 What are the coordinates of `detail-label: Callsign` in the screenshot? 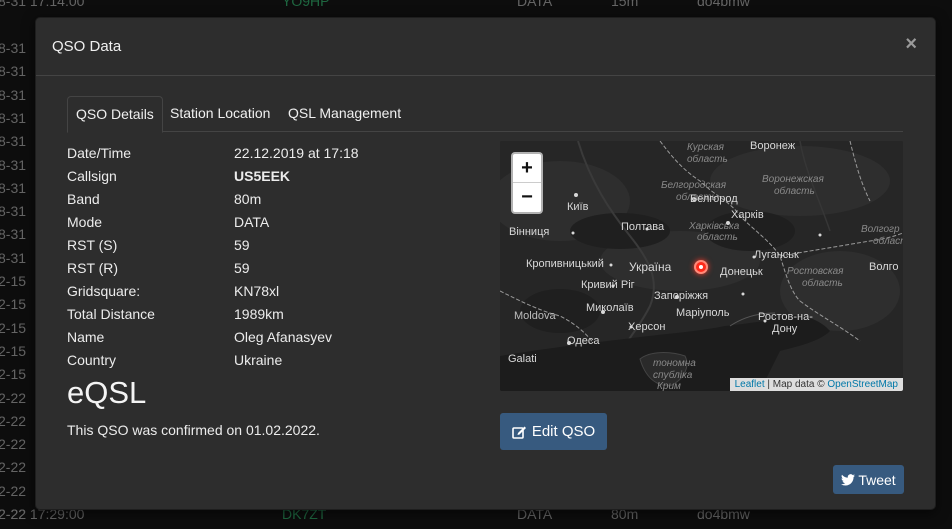 It's located at (92, 176).